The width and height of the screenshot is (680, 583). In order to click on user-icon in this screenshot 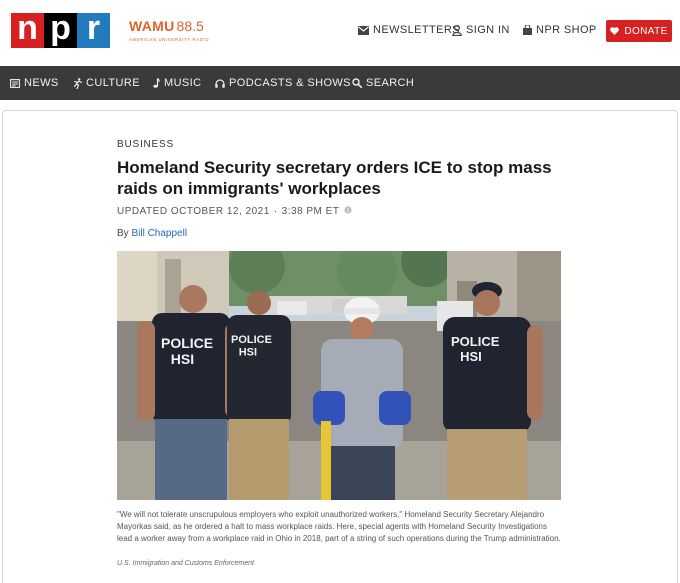, I will do `click(457, 30)`.